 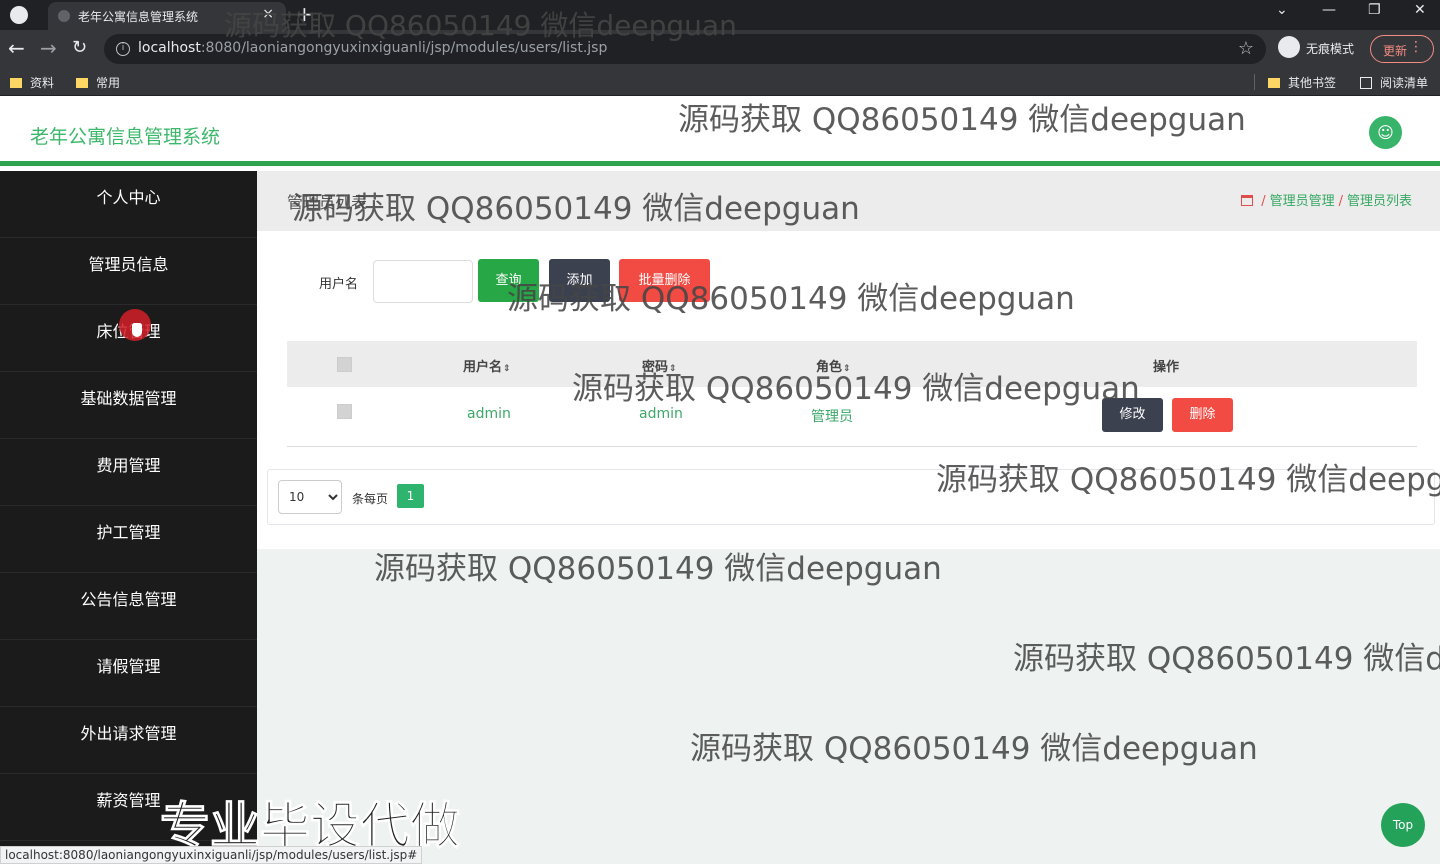 I want to click on tab-title: 老年公寓信息管理系统, so click(x=138, y=17).